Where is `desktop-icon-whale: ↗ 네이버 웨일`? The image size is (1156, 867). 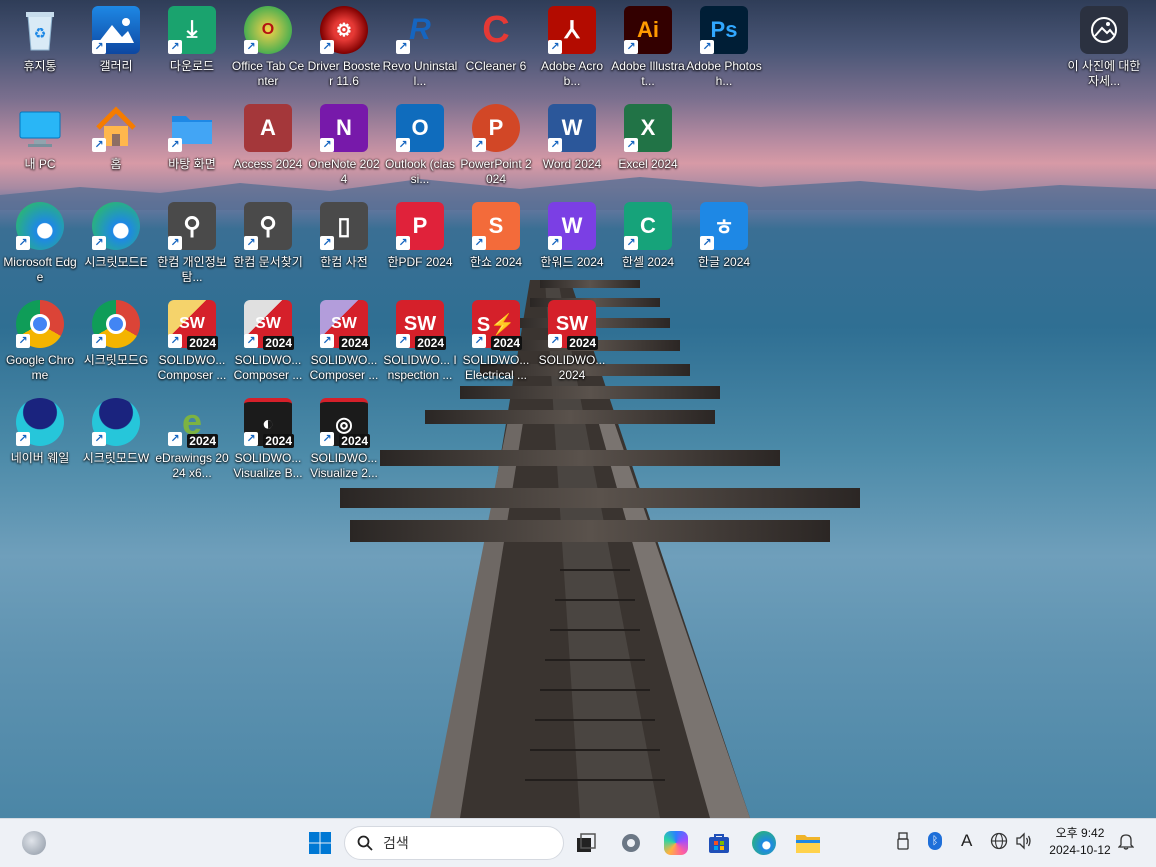
desktop-icon-whale: ↗ 네이버 웨일 is located at coordinates (40, 440).